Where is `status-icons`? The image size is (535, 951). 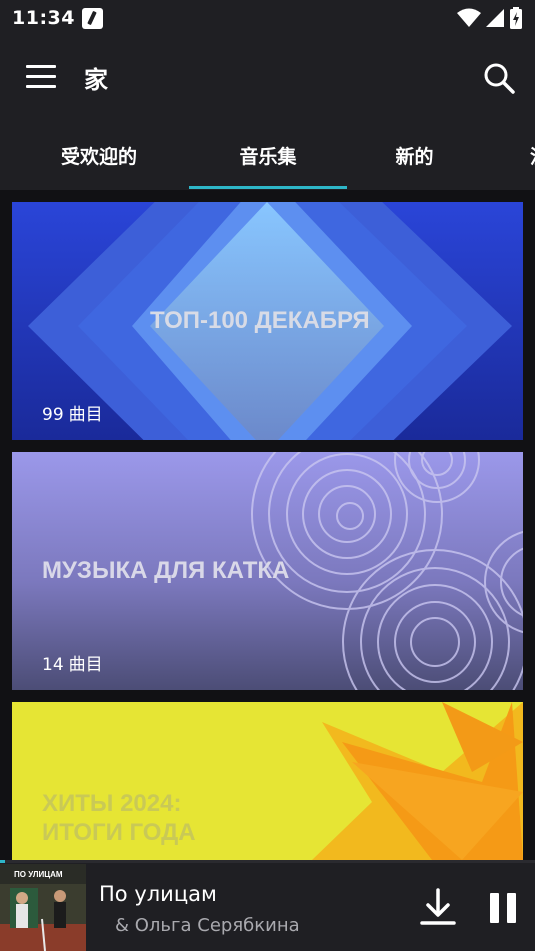
status-icons is located at coordinates (490, 18).